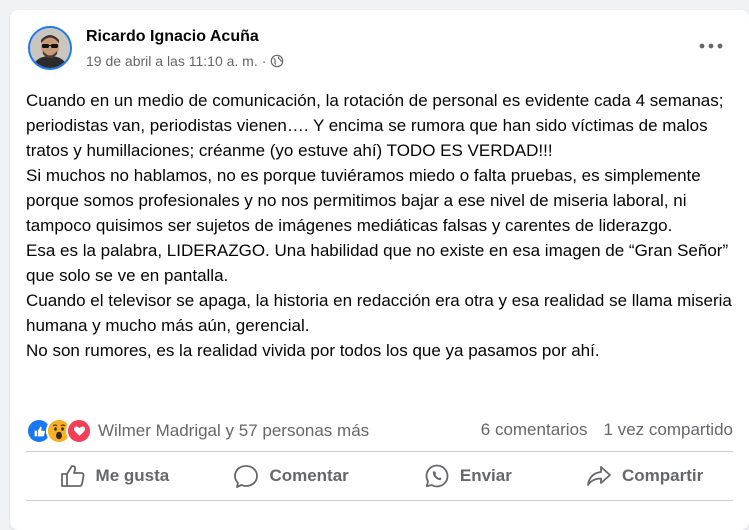 Image resolution: width=749 pixels, height=530 pixels. What do you see at coordinates (277, 61) in the screenshot?
I see `globe-icon` at bounding box center [277, 61].